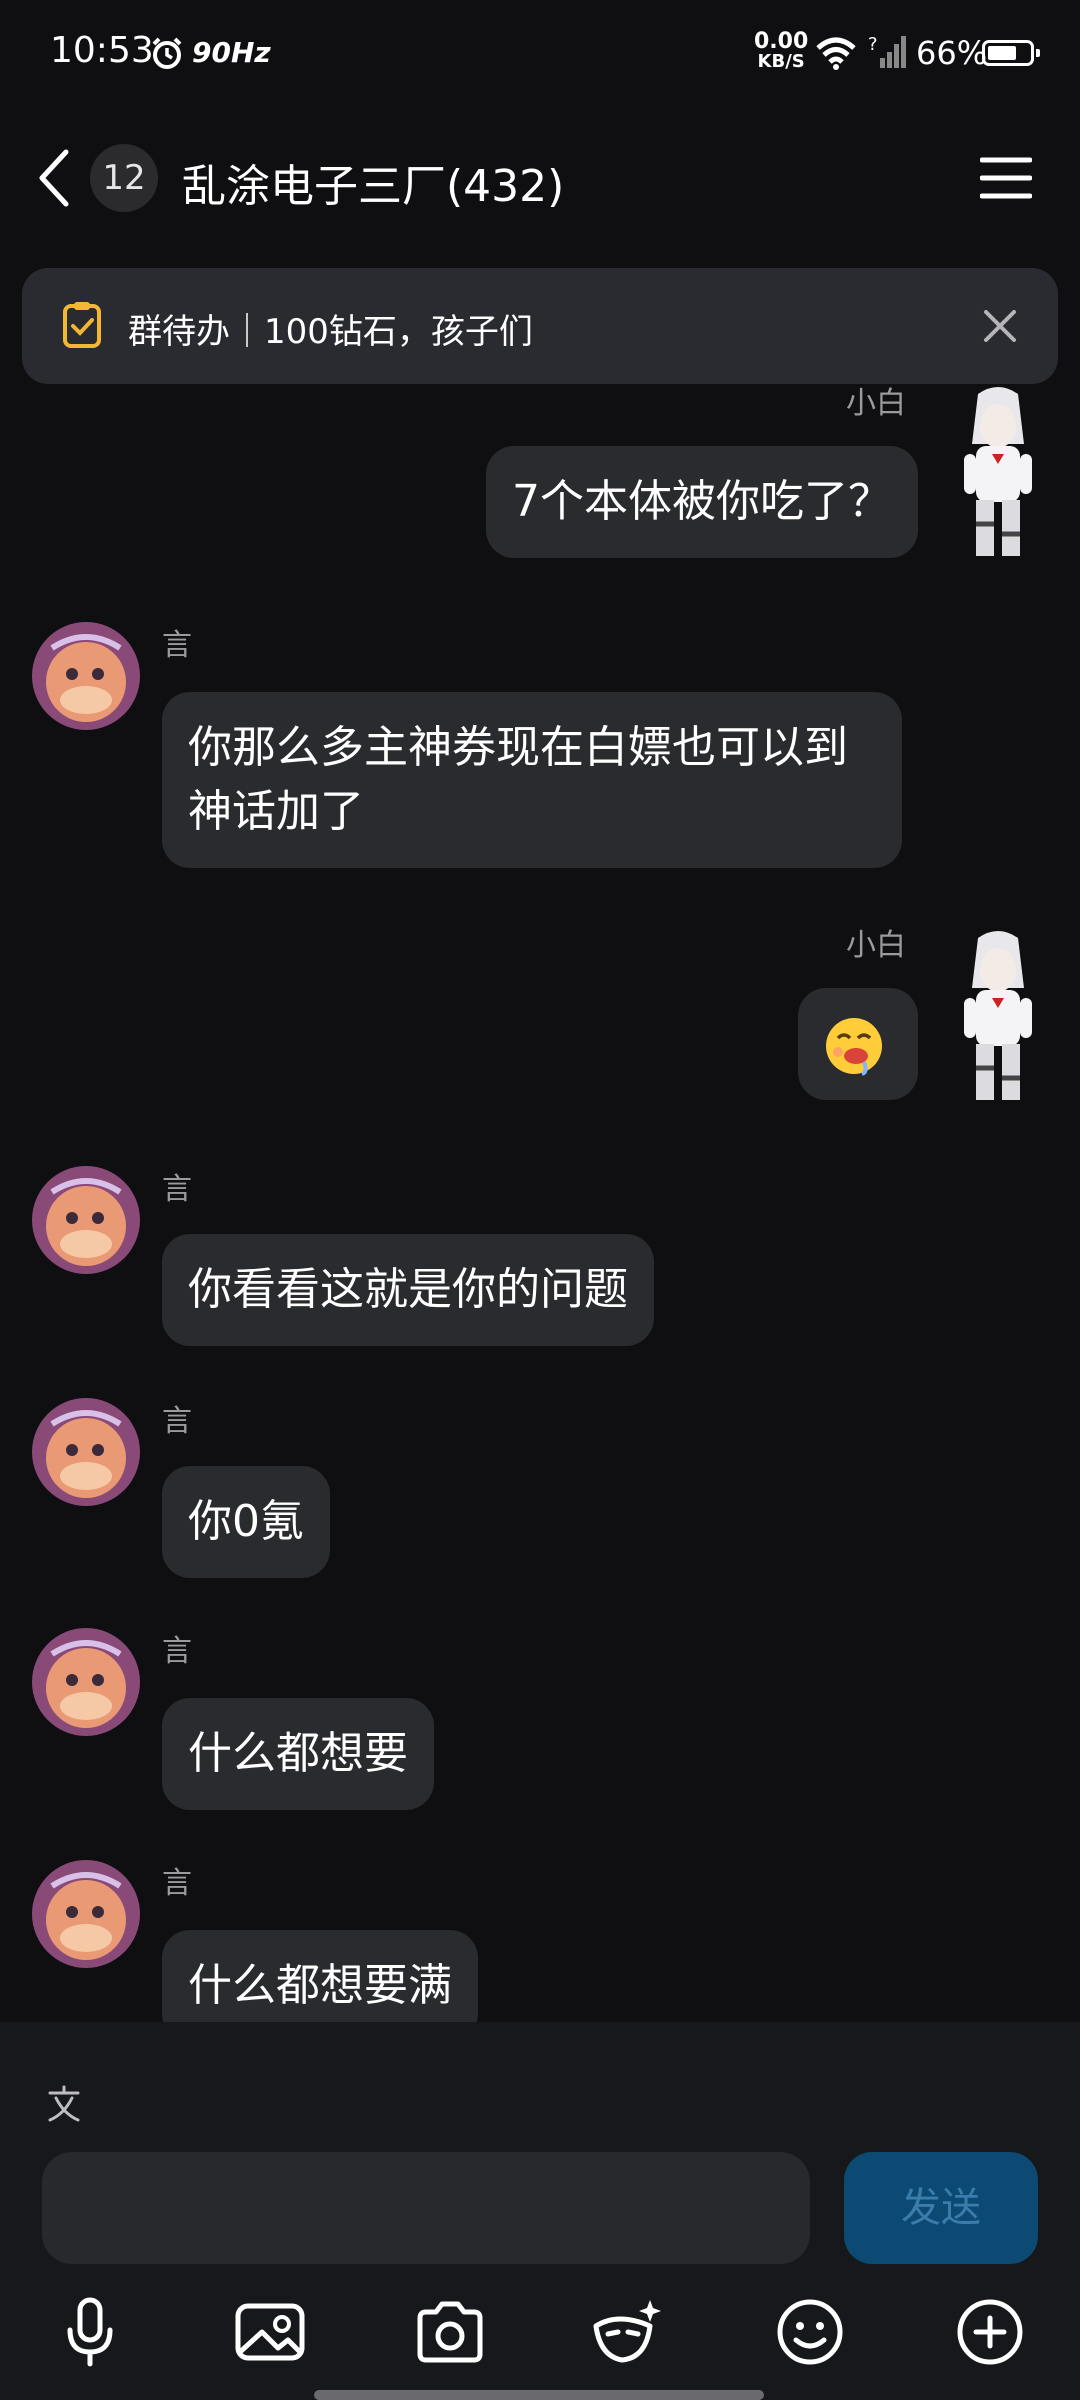 This screenshot has width=1080, height=2400. Describe the element at coordinates (373, 186) in the screenshot. I see `chat-title: 乱涂电子三厂(432)` at that location.